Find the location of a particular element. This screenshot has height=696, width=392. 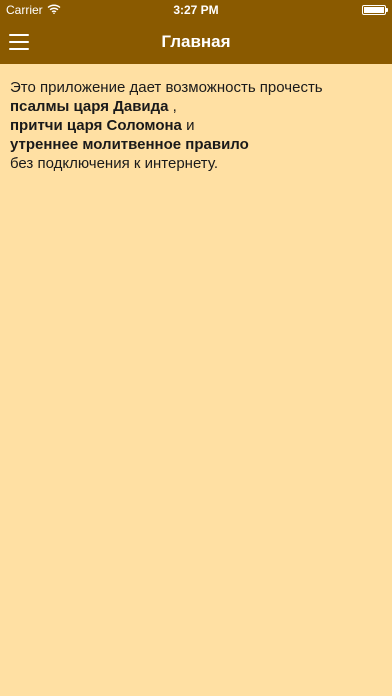

proverbs-title: притчи царя Соломона is located at coordinates (96, 125).